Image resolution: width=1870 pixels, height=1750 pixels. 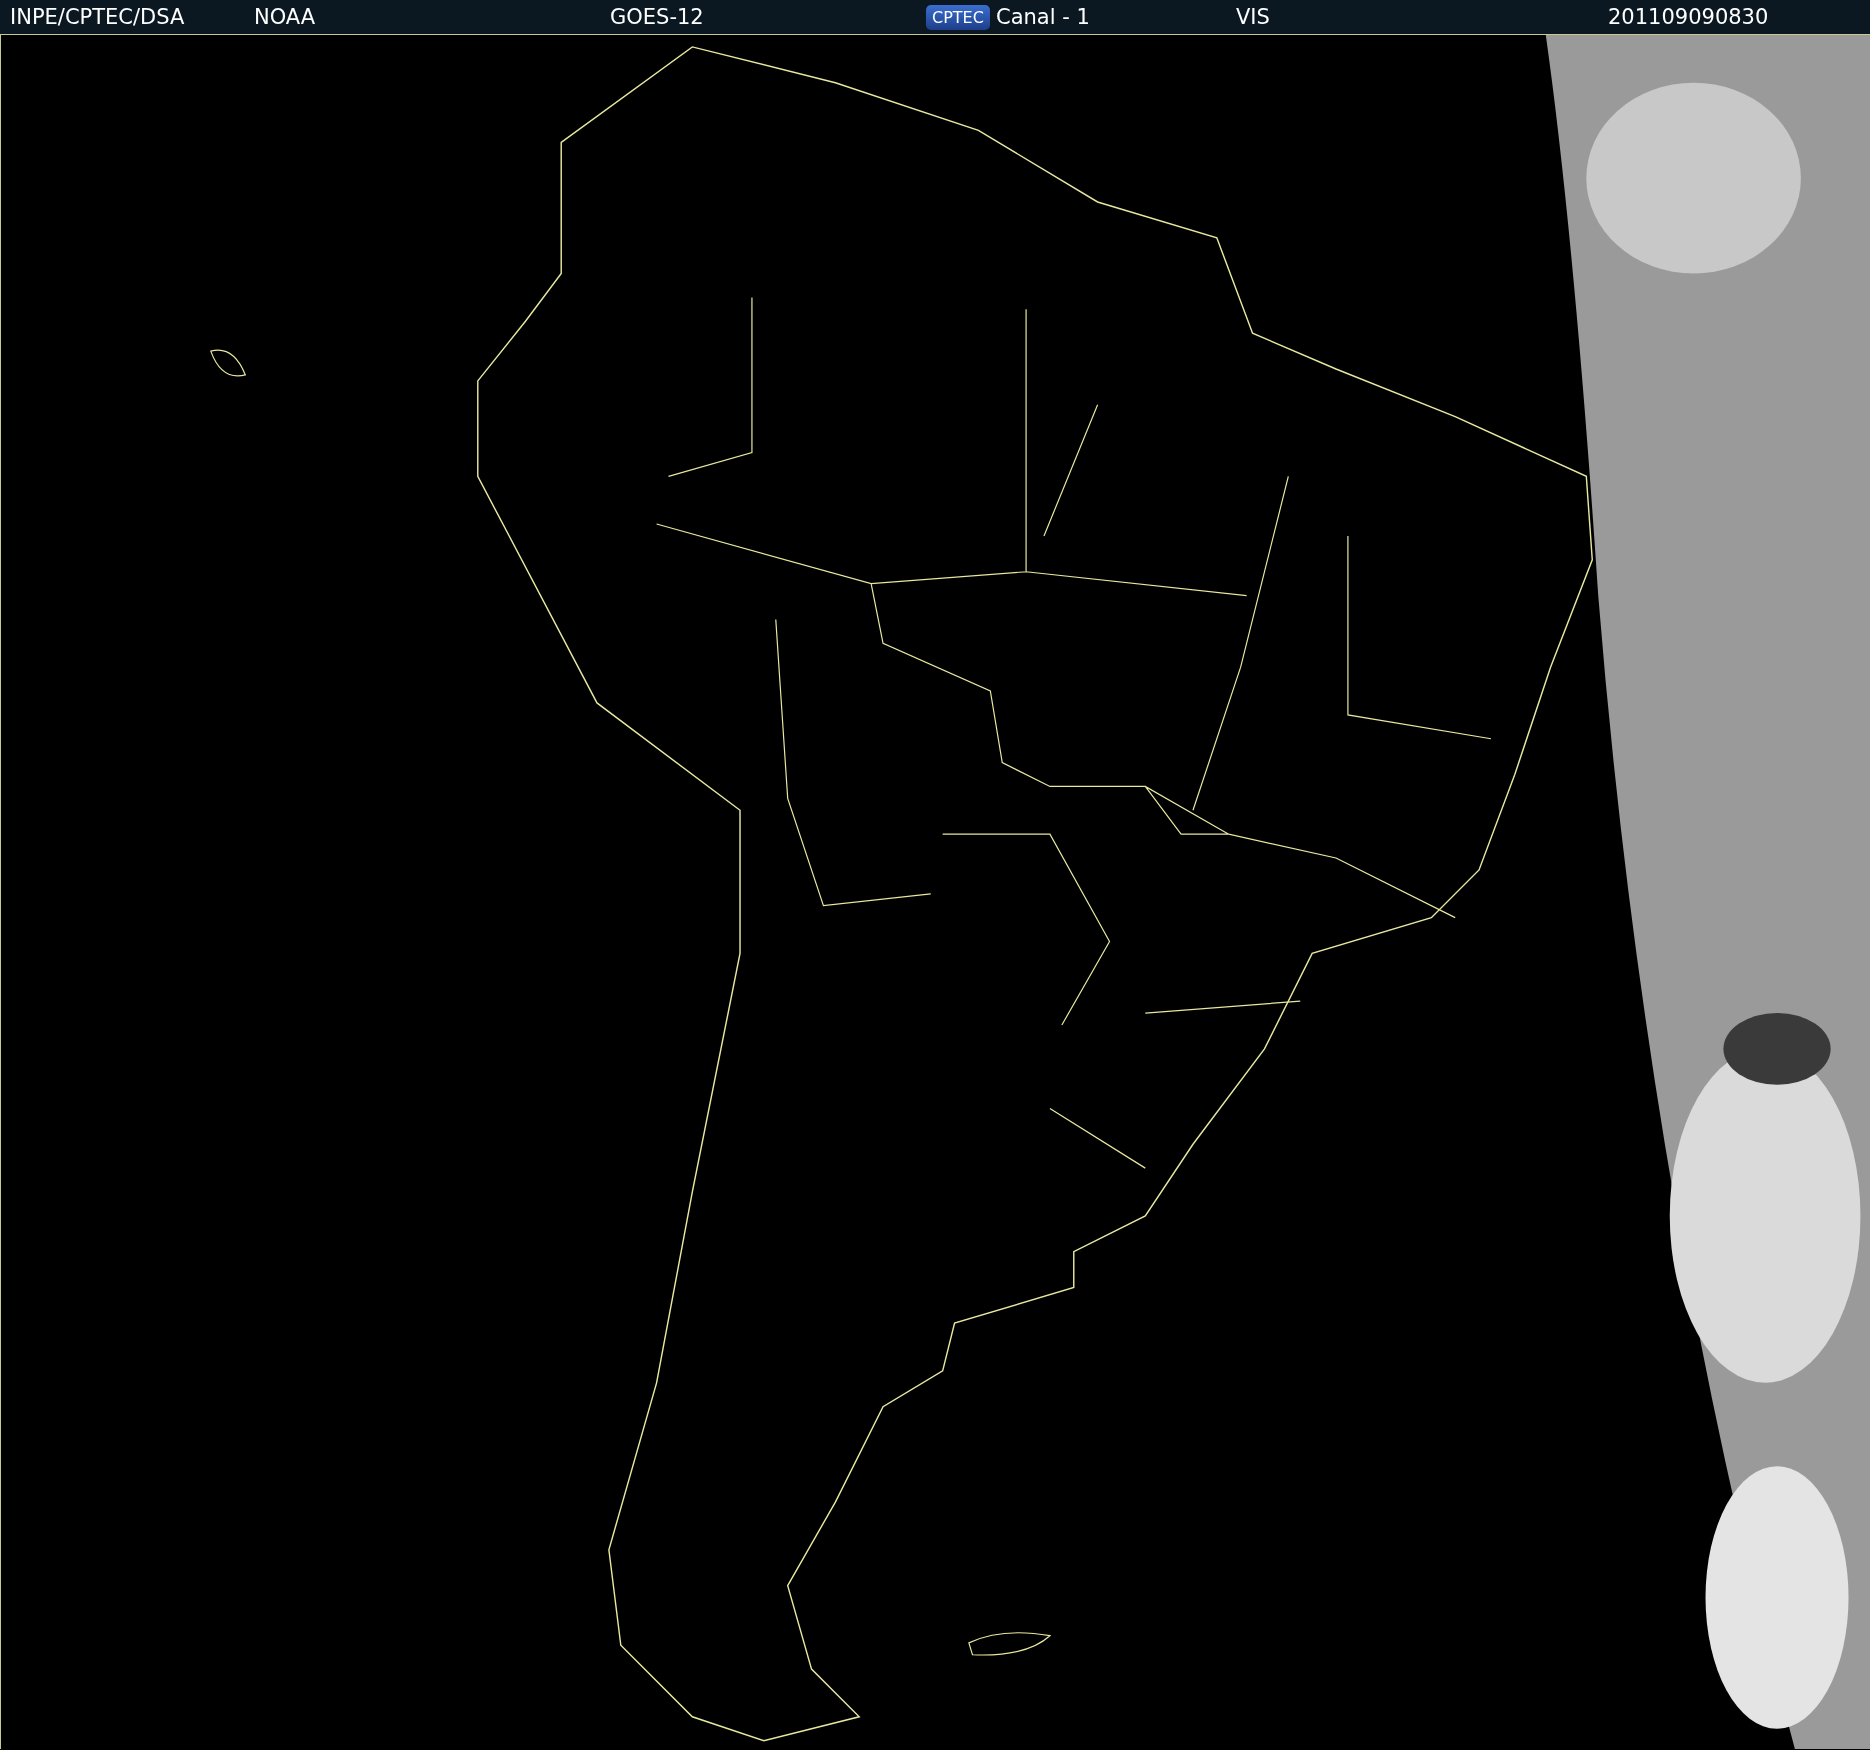 I want to click on source-label: INPE/CPTEC/DSA, so click(x=97, y=17).